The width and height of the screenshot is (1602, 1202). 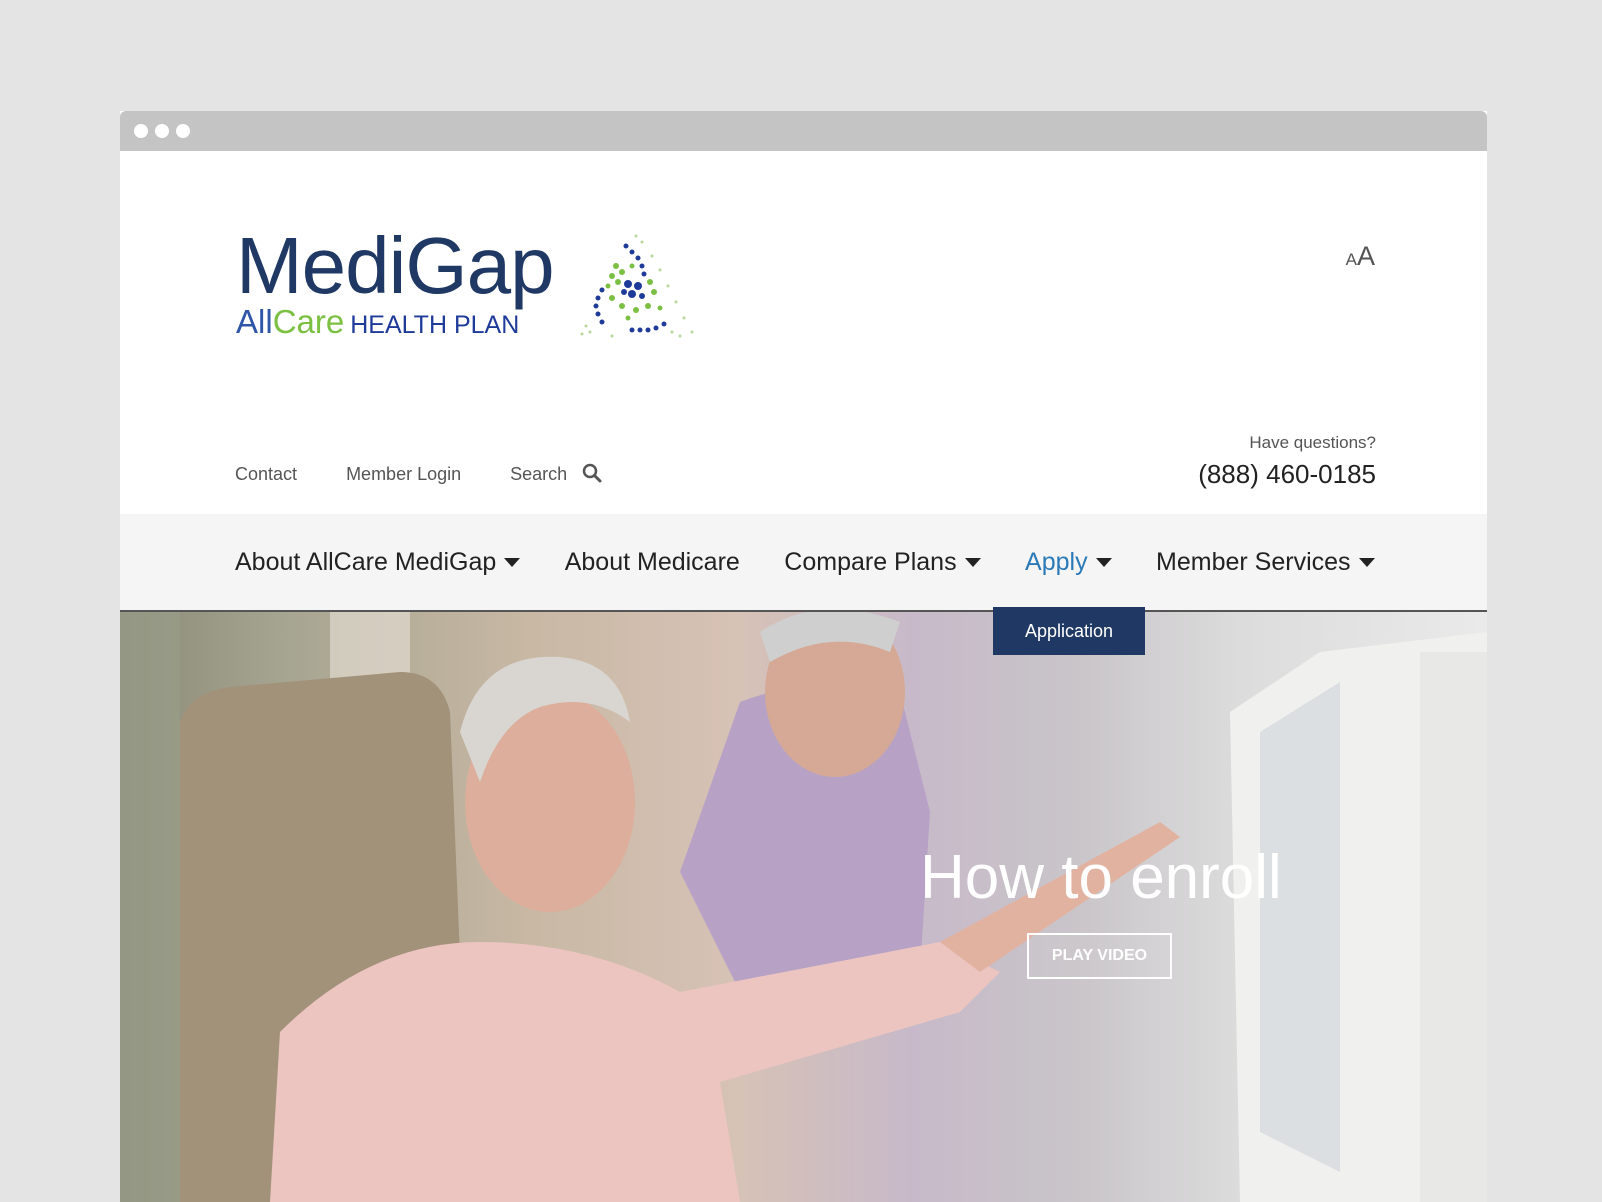 What do you see at coordinates (870, 562) in the screenshot?
I see `nav-label: Compare Plans` at bounding box center [870, 562].